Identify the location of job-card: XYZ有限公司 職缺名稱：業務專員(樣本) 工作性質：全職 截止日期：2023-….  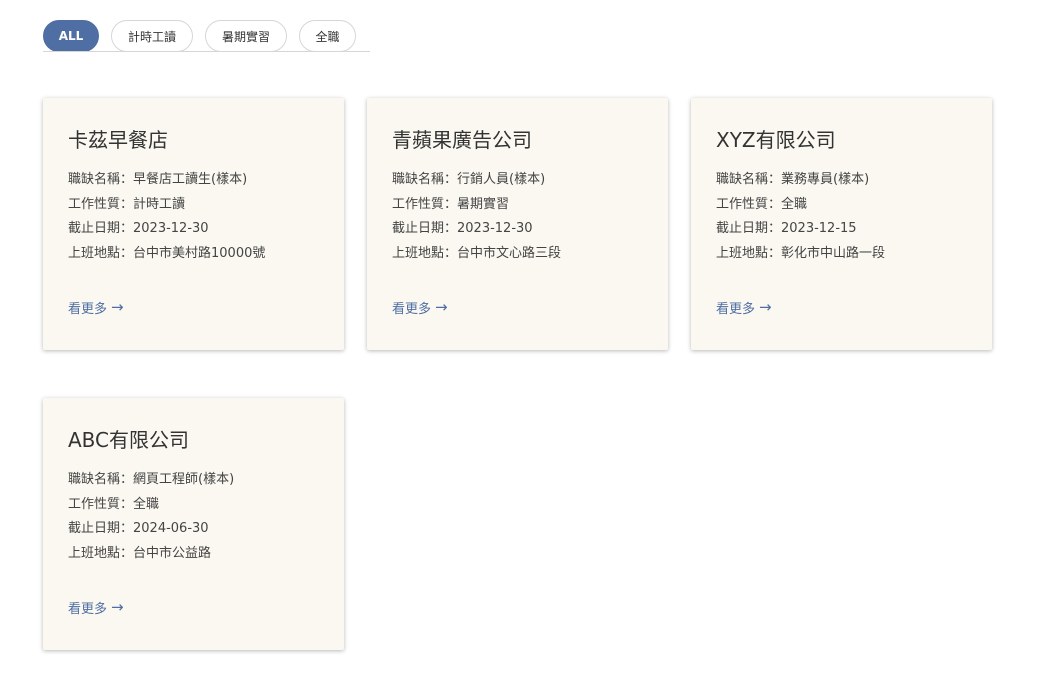
(841, 224).